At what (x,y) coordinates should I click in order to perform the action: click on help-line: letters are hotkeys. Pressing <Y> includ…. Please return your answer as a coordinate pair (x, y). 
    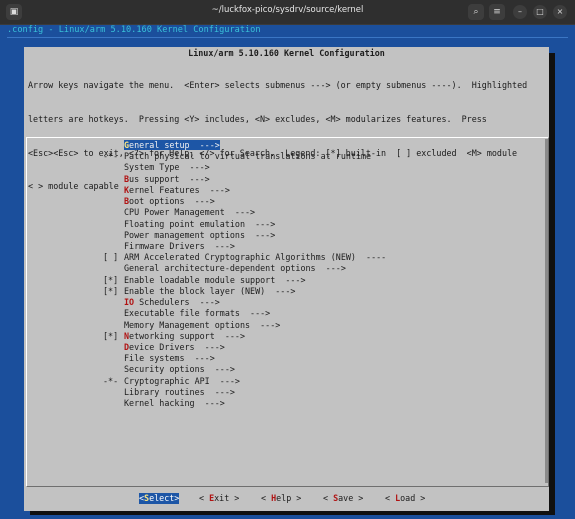
    Looking at the image, I should click on (257, 119).